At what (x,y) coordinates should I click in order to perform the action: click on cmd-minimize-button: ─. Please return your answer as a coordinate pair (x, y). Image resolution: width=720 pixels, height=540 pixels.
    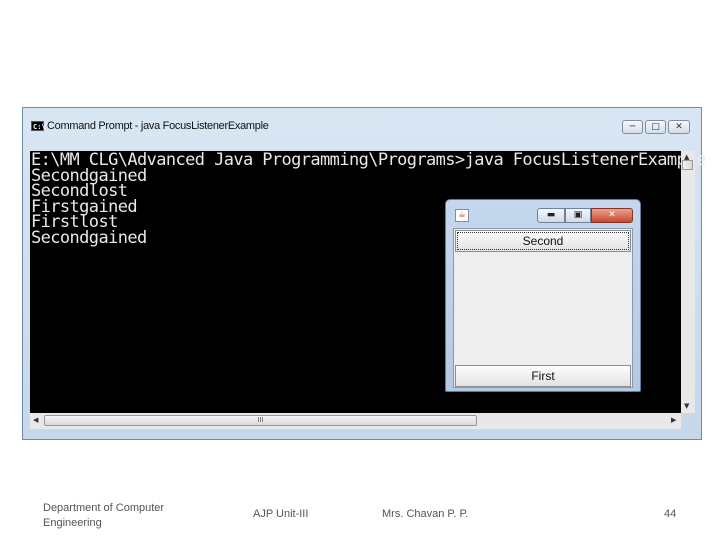
    Looking at the image, I should click on (632, 127).